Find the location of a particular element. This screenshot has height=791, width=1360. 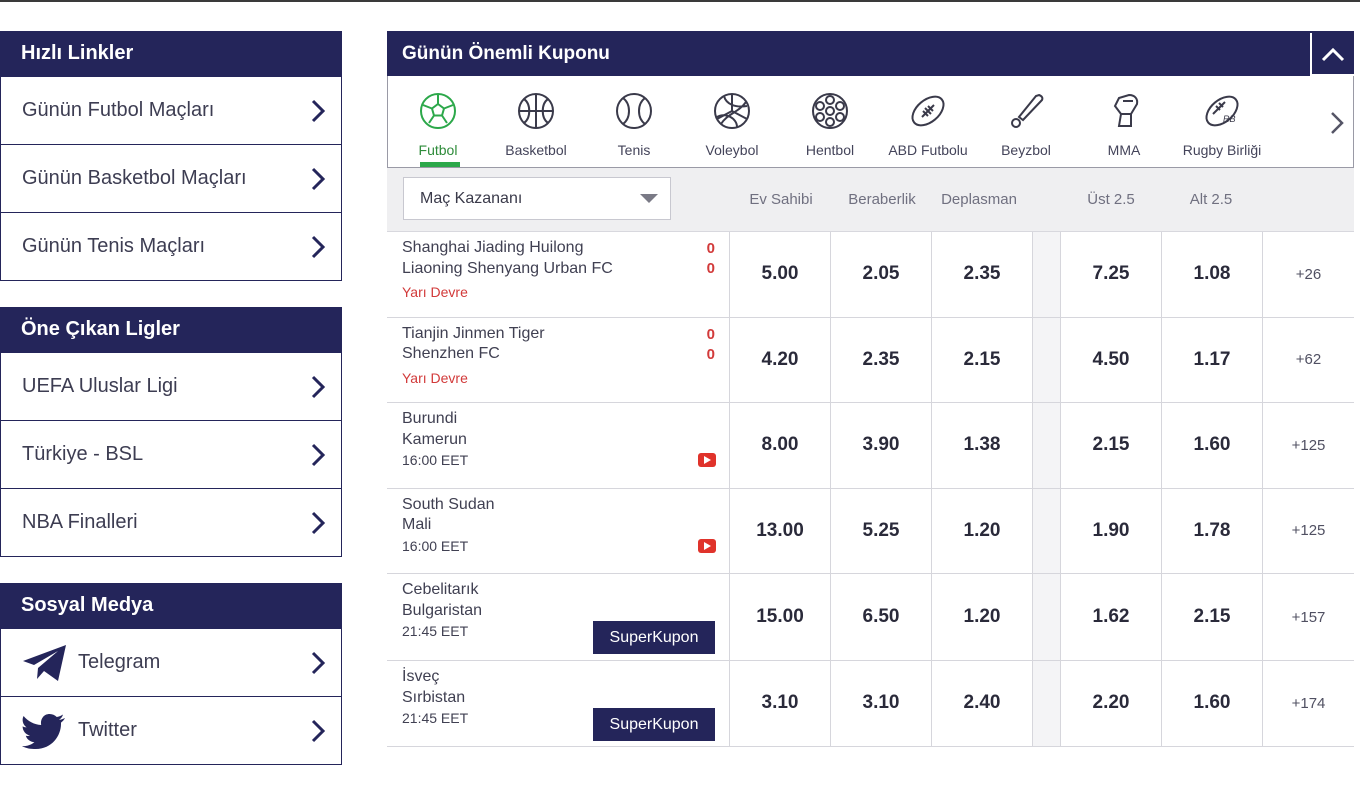

league-link-nba-finals: NBA Finalleri is located at coordinates (171, 523).